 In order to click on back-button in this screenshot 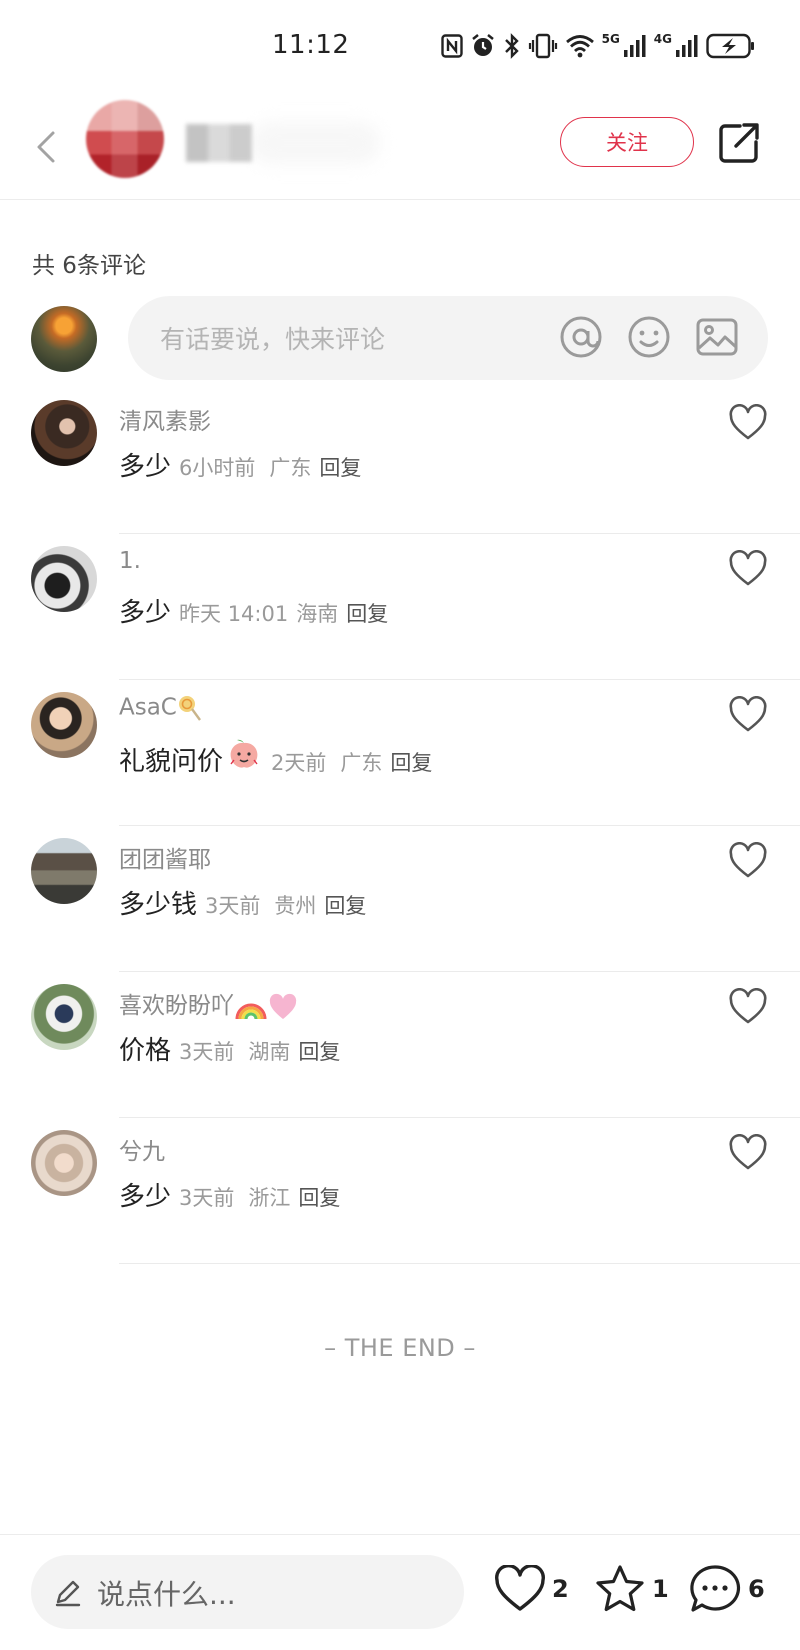, I will do `click(46, 147)`.